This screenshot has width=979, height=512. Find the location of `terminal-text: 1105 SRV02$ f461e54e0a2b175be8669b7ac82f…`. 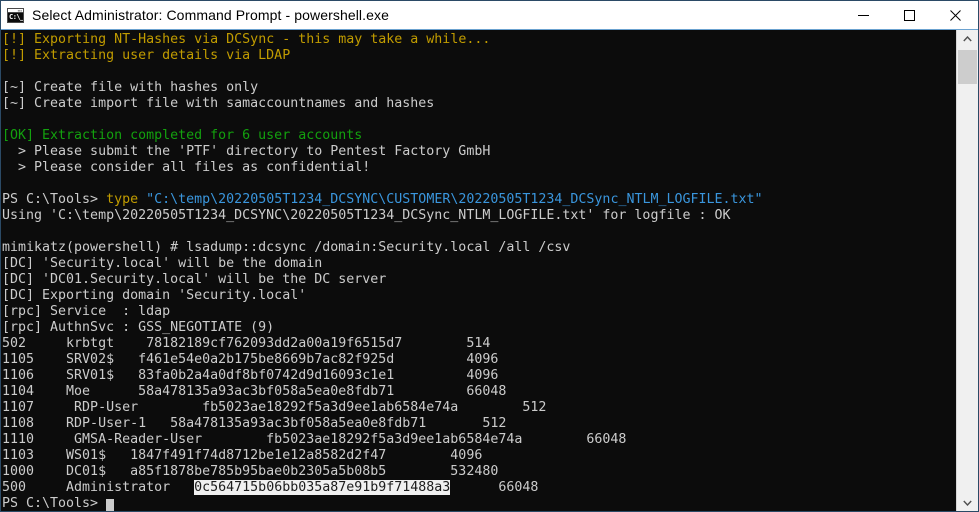

terminal-text: 1105 SRV02$ f461e54e0a2b175be8669b7ac82f… is located at coordinates (250, 359).